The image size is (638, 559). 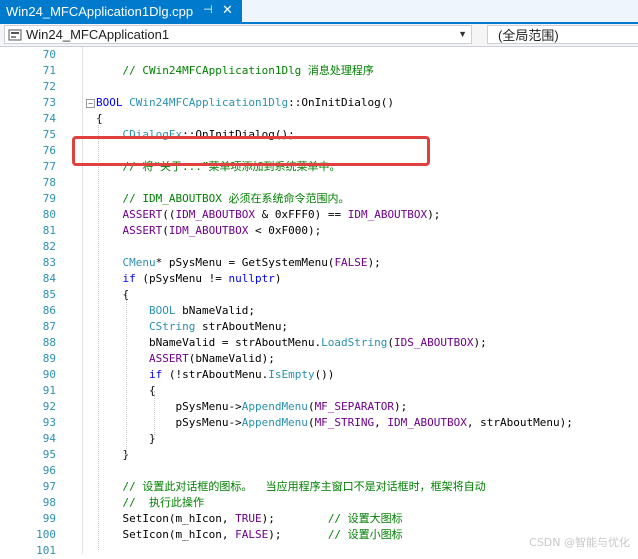 What do you see at coordinates (209, 342) in the screenshot?
I see `code-token-plain: bNameValid = strAboutMenu.` at bounding box center [209, 342].